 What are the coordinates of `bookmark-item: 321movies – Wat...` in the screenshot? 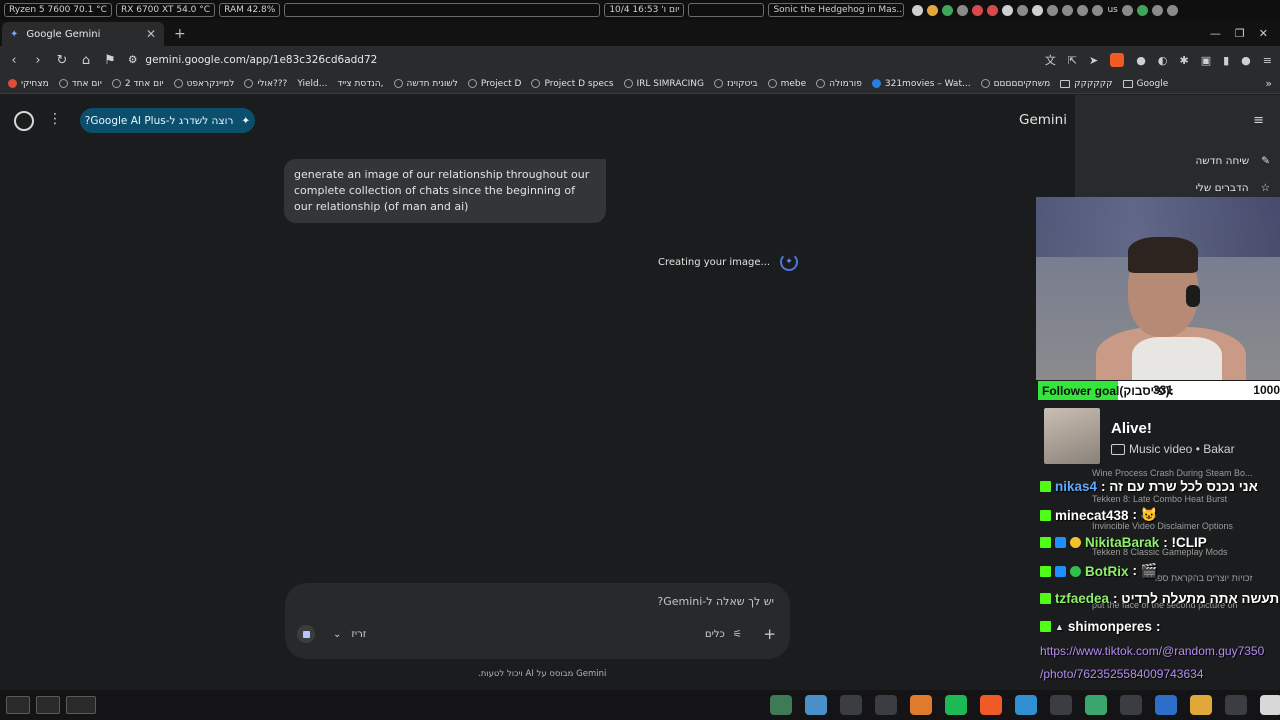 It's located at (921, 84).